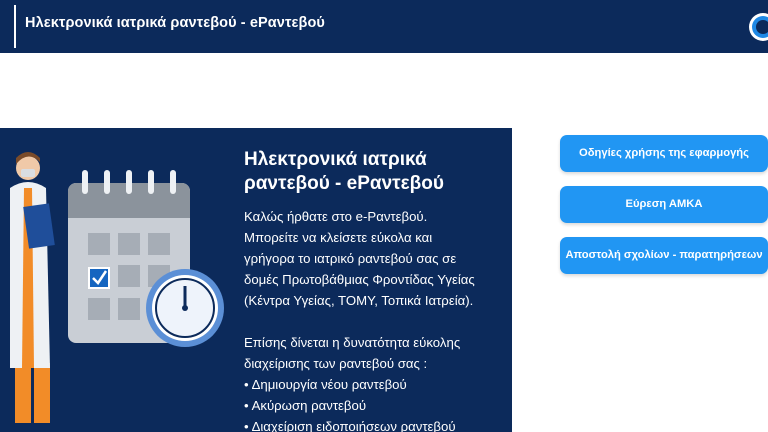 Image resolution: width=768 pixels, height=432 pixels. Describe the element at coordinates (352, 342) in the screenshot. I see `description-line: Επίσης δίνεται η δυνατότητα εύκολης` at that location.